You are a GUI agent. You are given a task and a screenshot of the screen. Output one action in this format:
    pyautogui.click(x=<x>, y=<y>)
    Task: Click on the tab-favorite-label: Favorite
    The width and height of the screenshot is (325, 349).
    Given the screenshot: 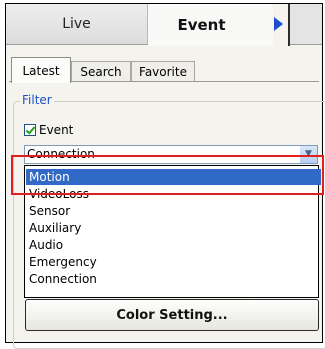 What is the action you would take?
    pyautogui.click(x=163, y=71)
    